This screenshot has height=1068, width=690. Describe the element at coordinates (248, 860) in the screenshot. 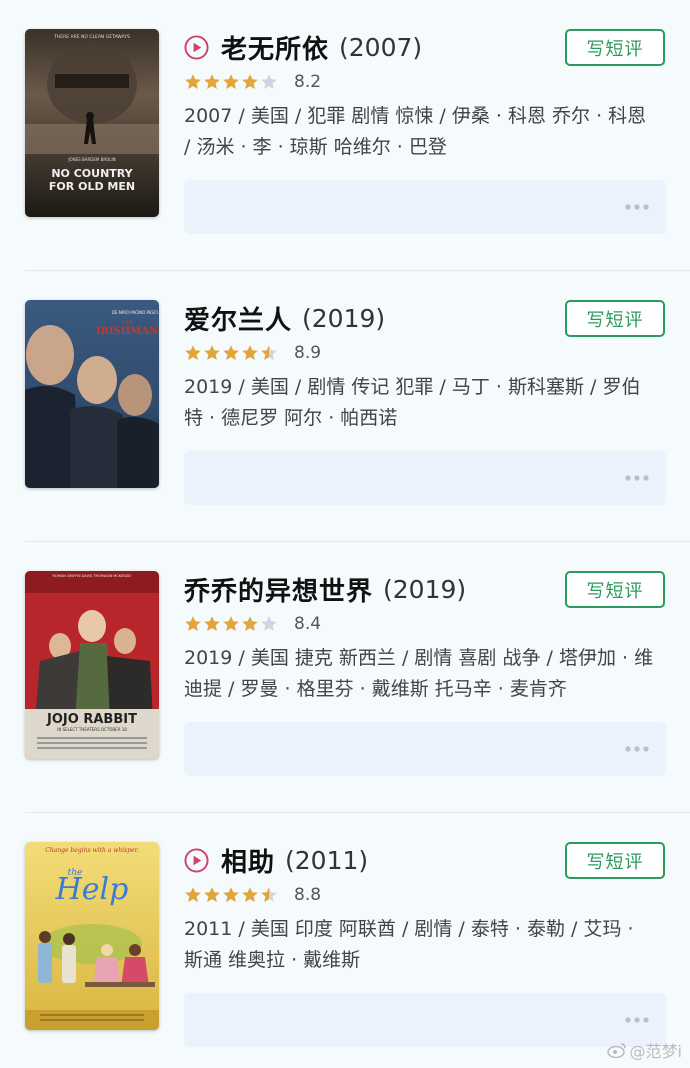

I see `movie-title: 相助` at that location.